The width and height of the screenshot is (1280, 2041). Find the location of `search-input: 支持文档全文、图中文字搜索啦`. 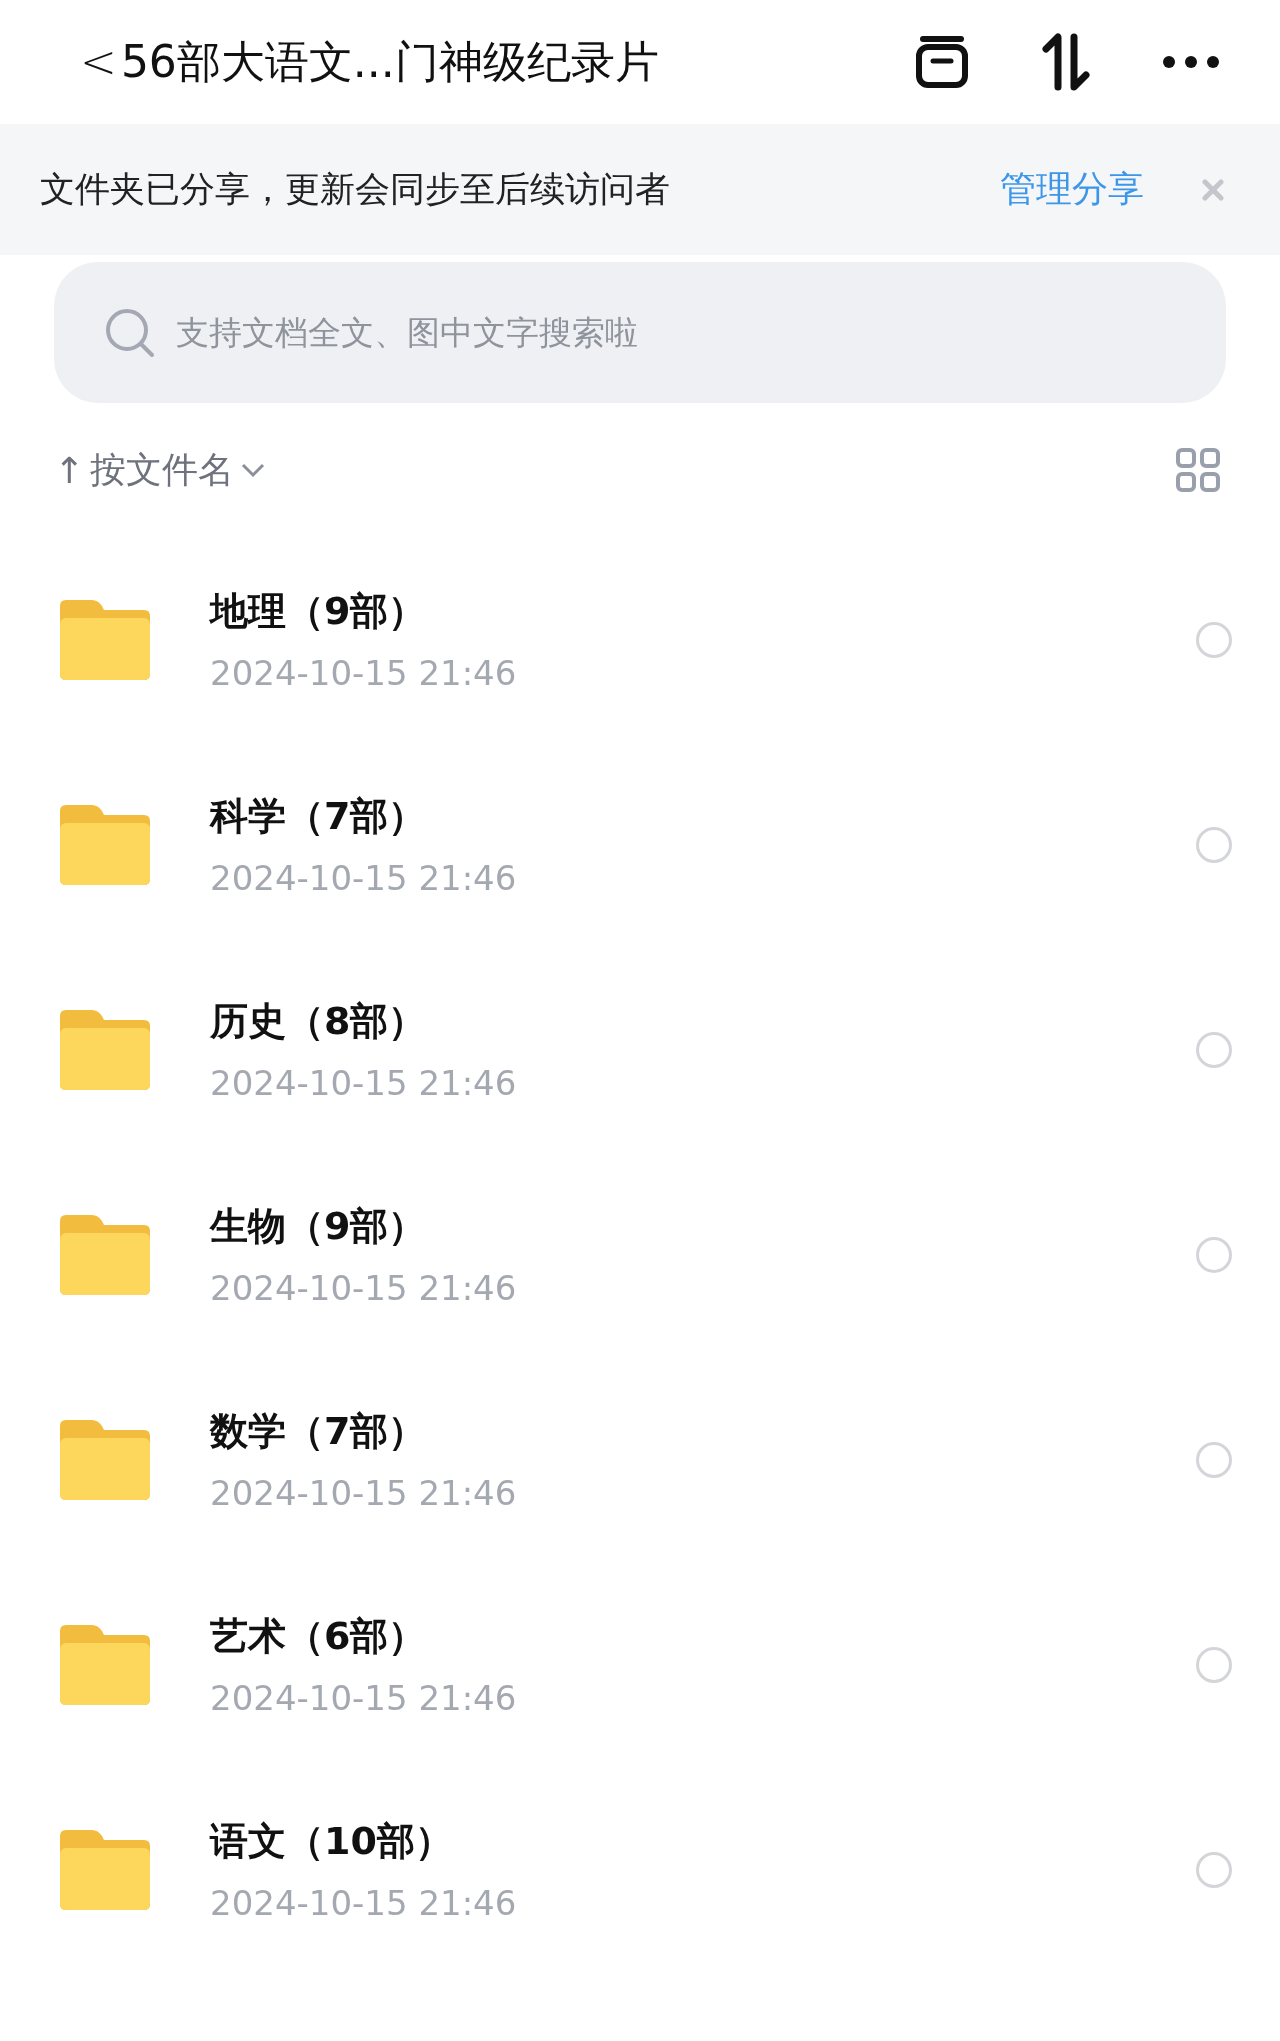

search-input: 支持文档全文、图中文字搜索啦 is located at coordinates (675, 332).